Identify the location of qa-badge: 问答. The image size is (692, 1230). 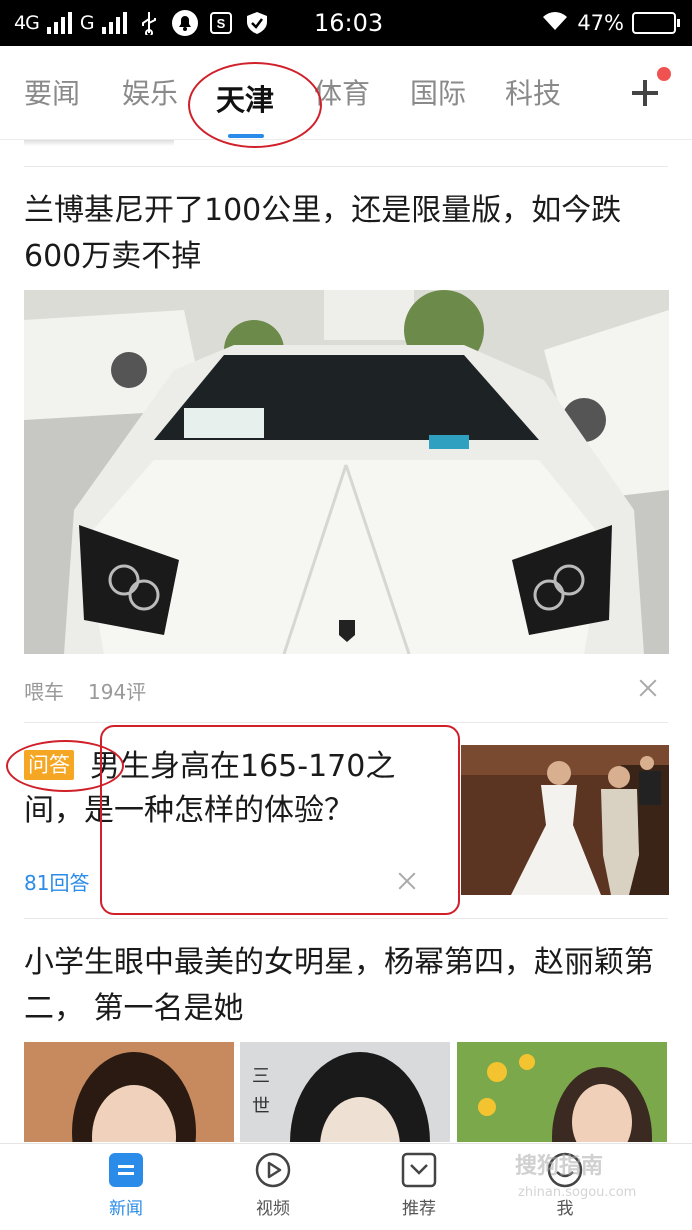
(49, 765).